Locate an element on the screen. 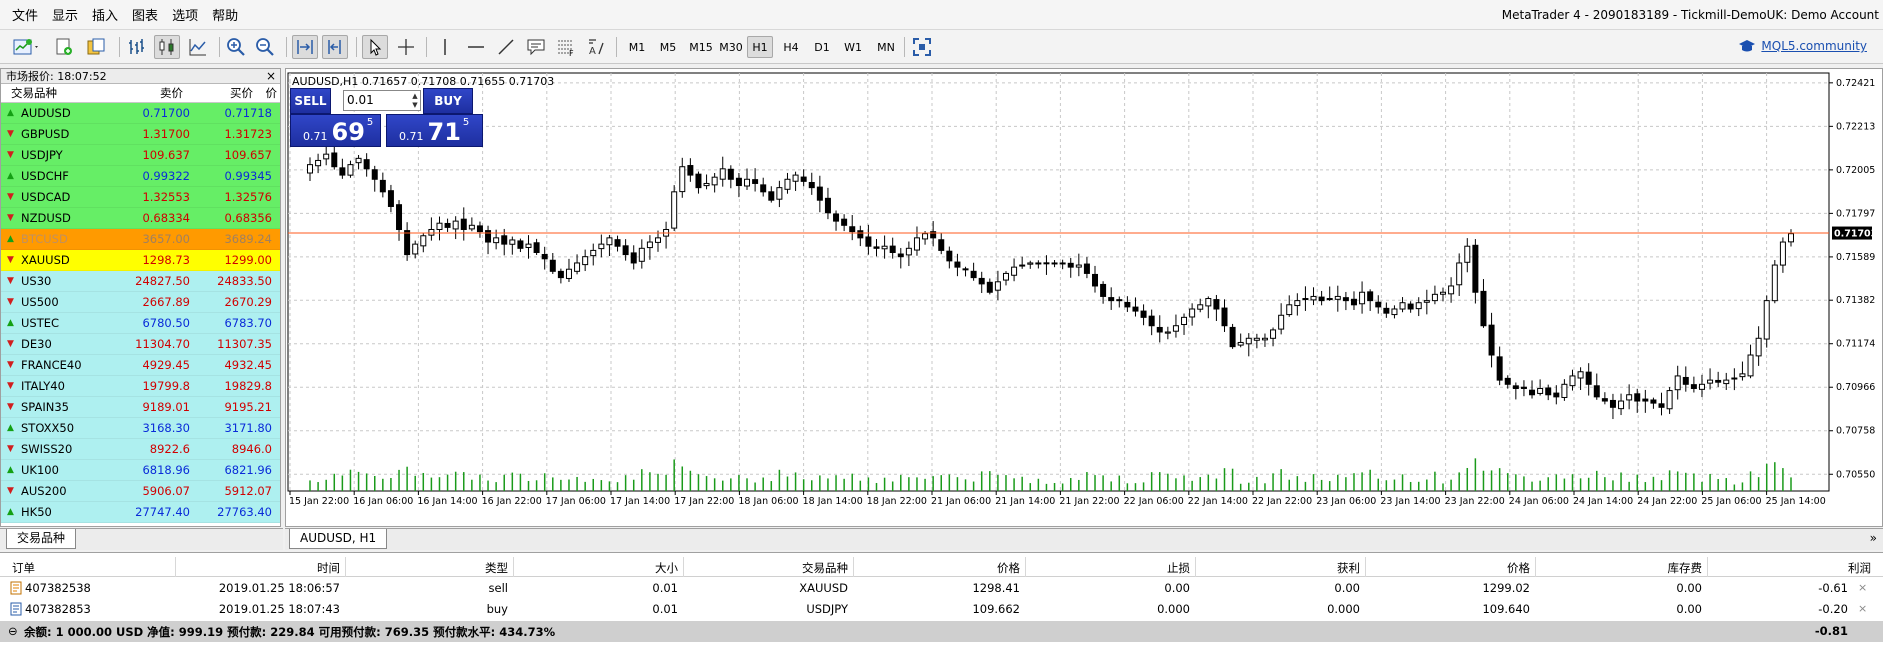 The image size is (1883, 650). menu-charts: 图表 is located at coordinates (145, 14).